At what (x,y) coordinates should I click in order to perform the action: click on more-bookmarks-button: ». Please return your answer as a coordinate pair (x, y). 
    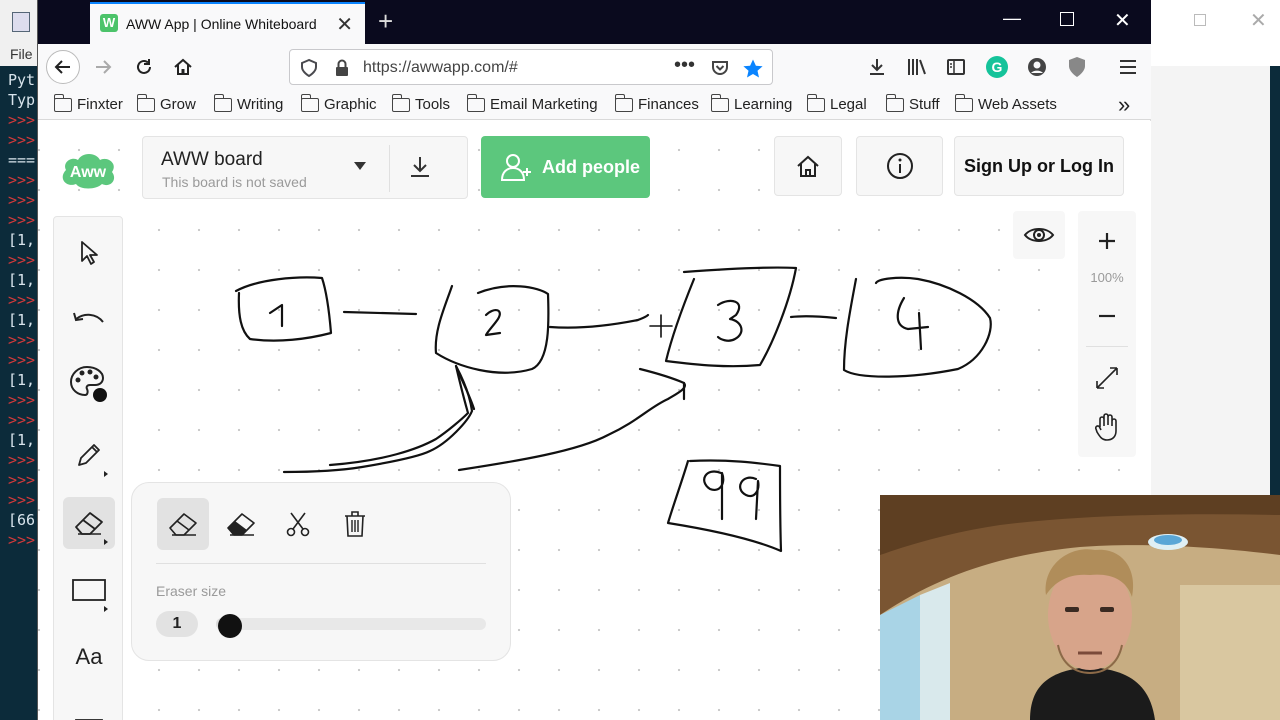
    Looking at the image, I should click on (1124, 105).